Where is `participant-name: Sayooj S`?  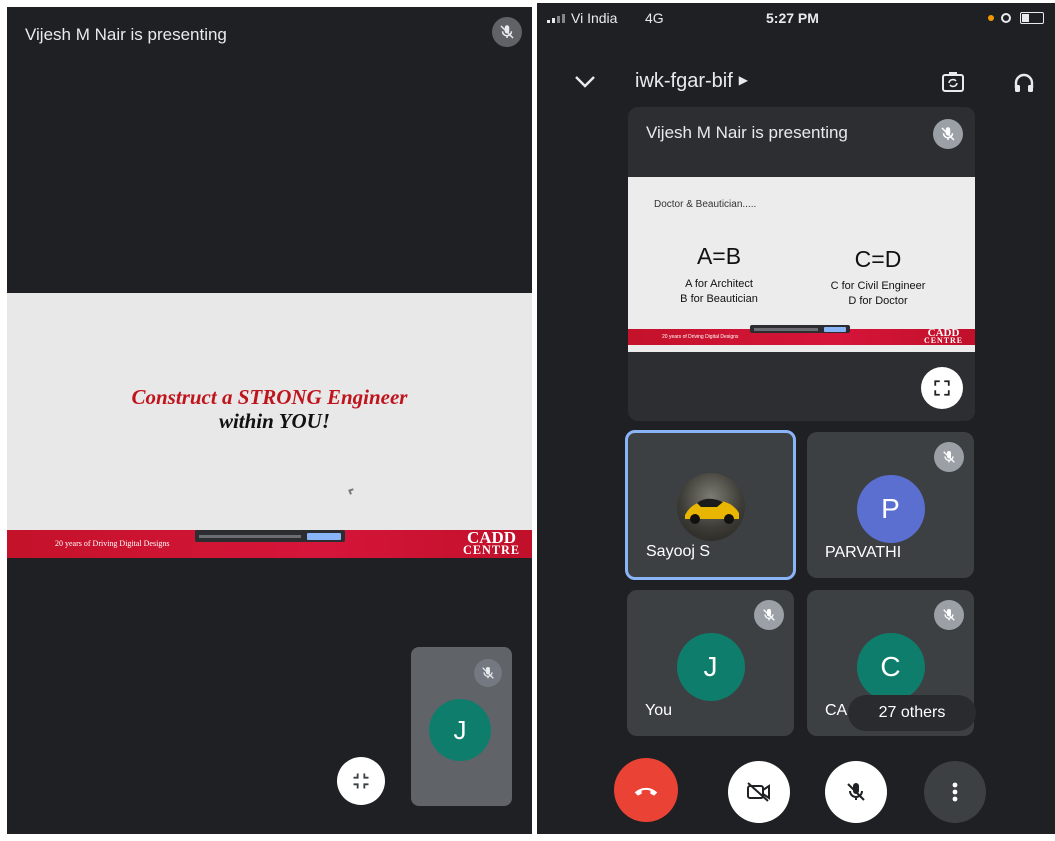
participant-name: Sayooj S is located at coordinates (678, 551).